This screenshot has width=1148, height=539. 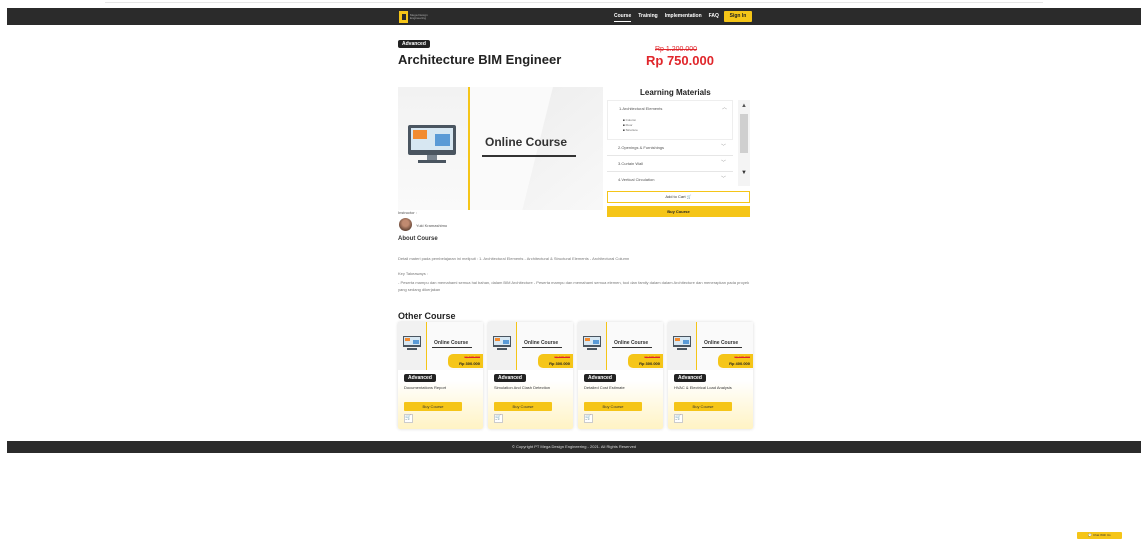 I want to click on instructor-label: Instructor :, so click(x=407, y=212).